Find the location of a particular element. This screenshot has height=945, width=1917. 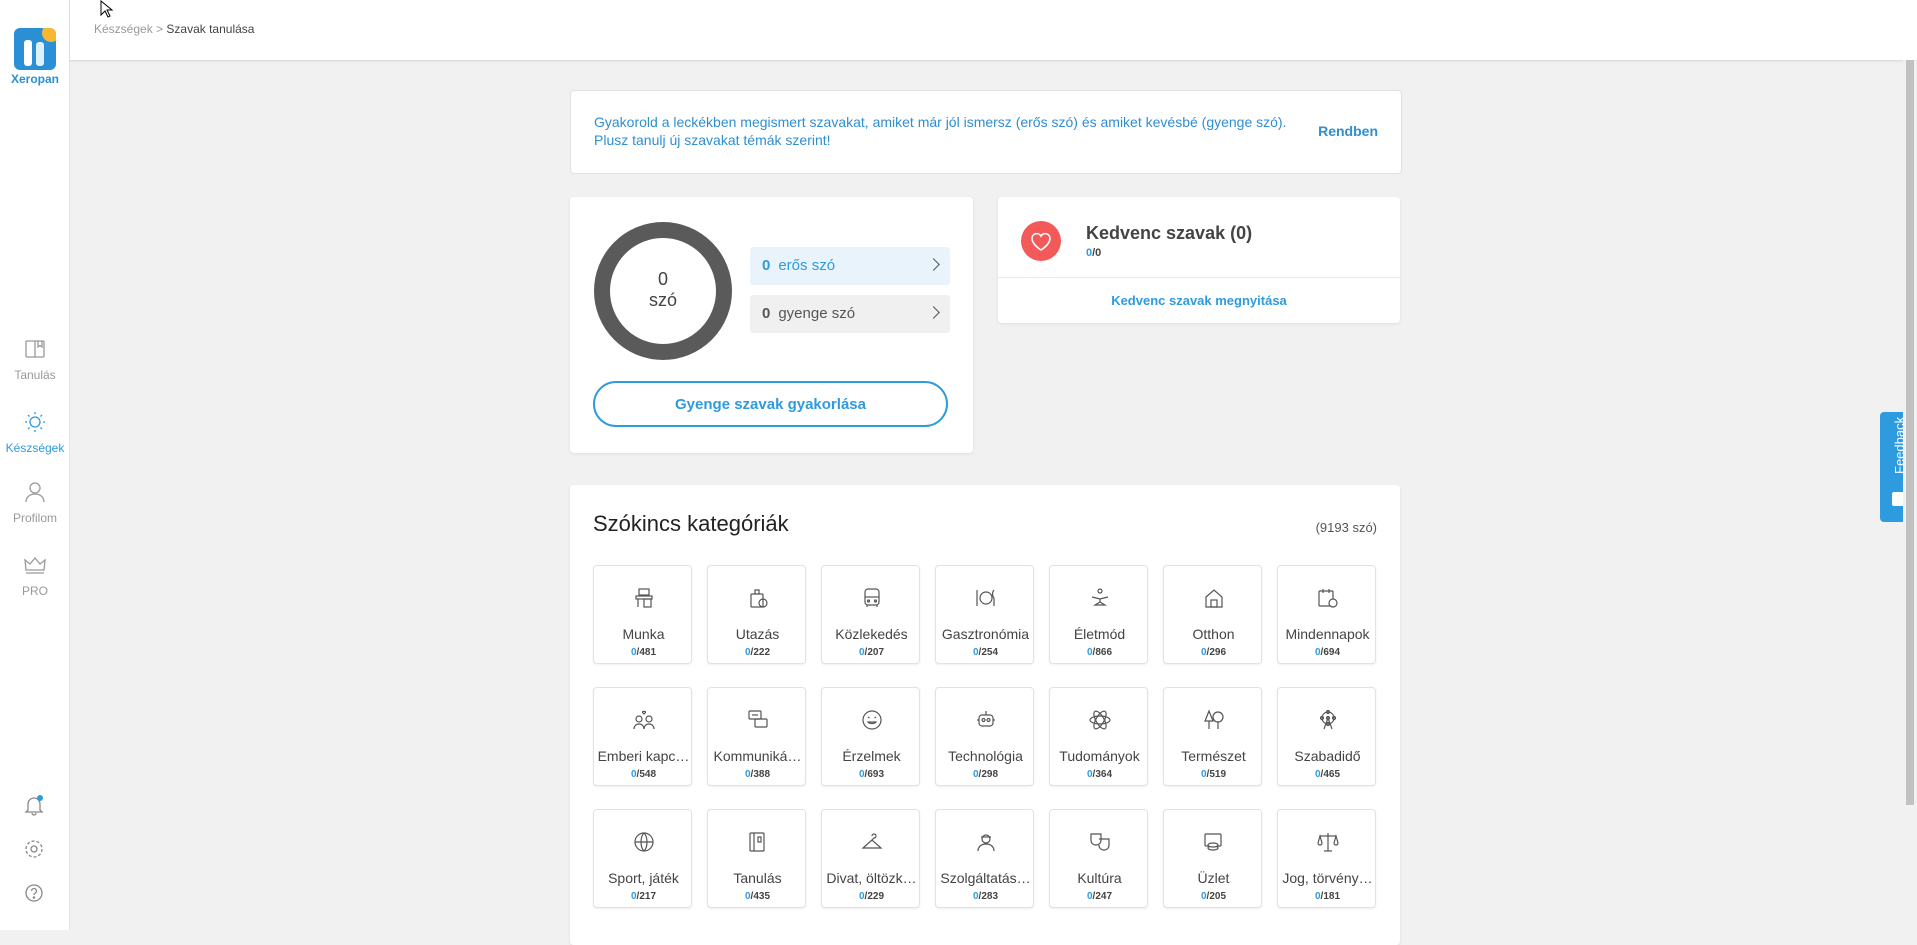

category-total: /465 is located at coordinates (1330, 774).